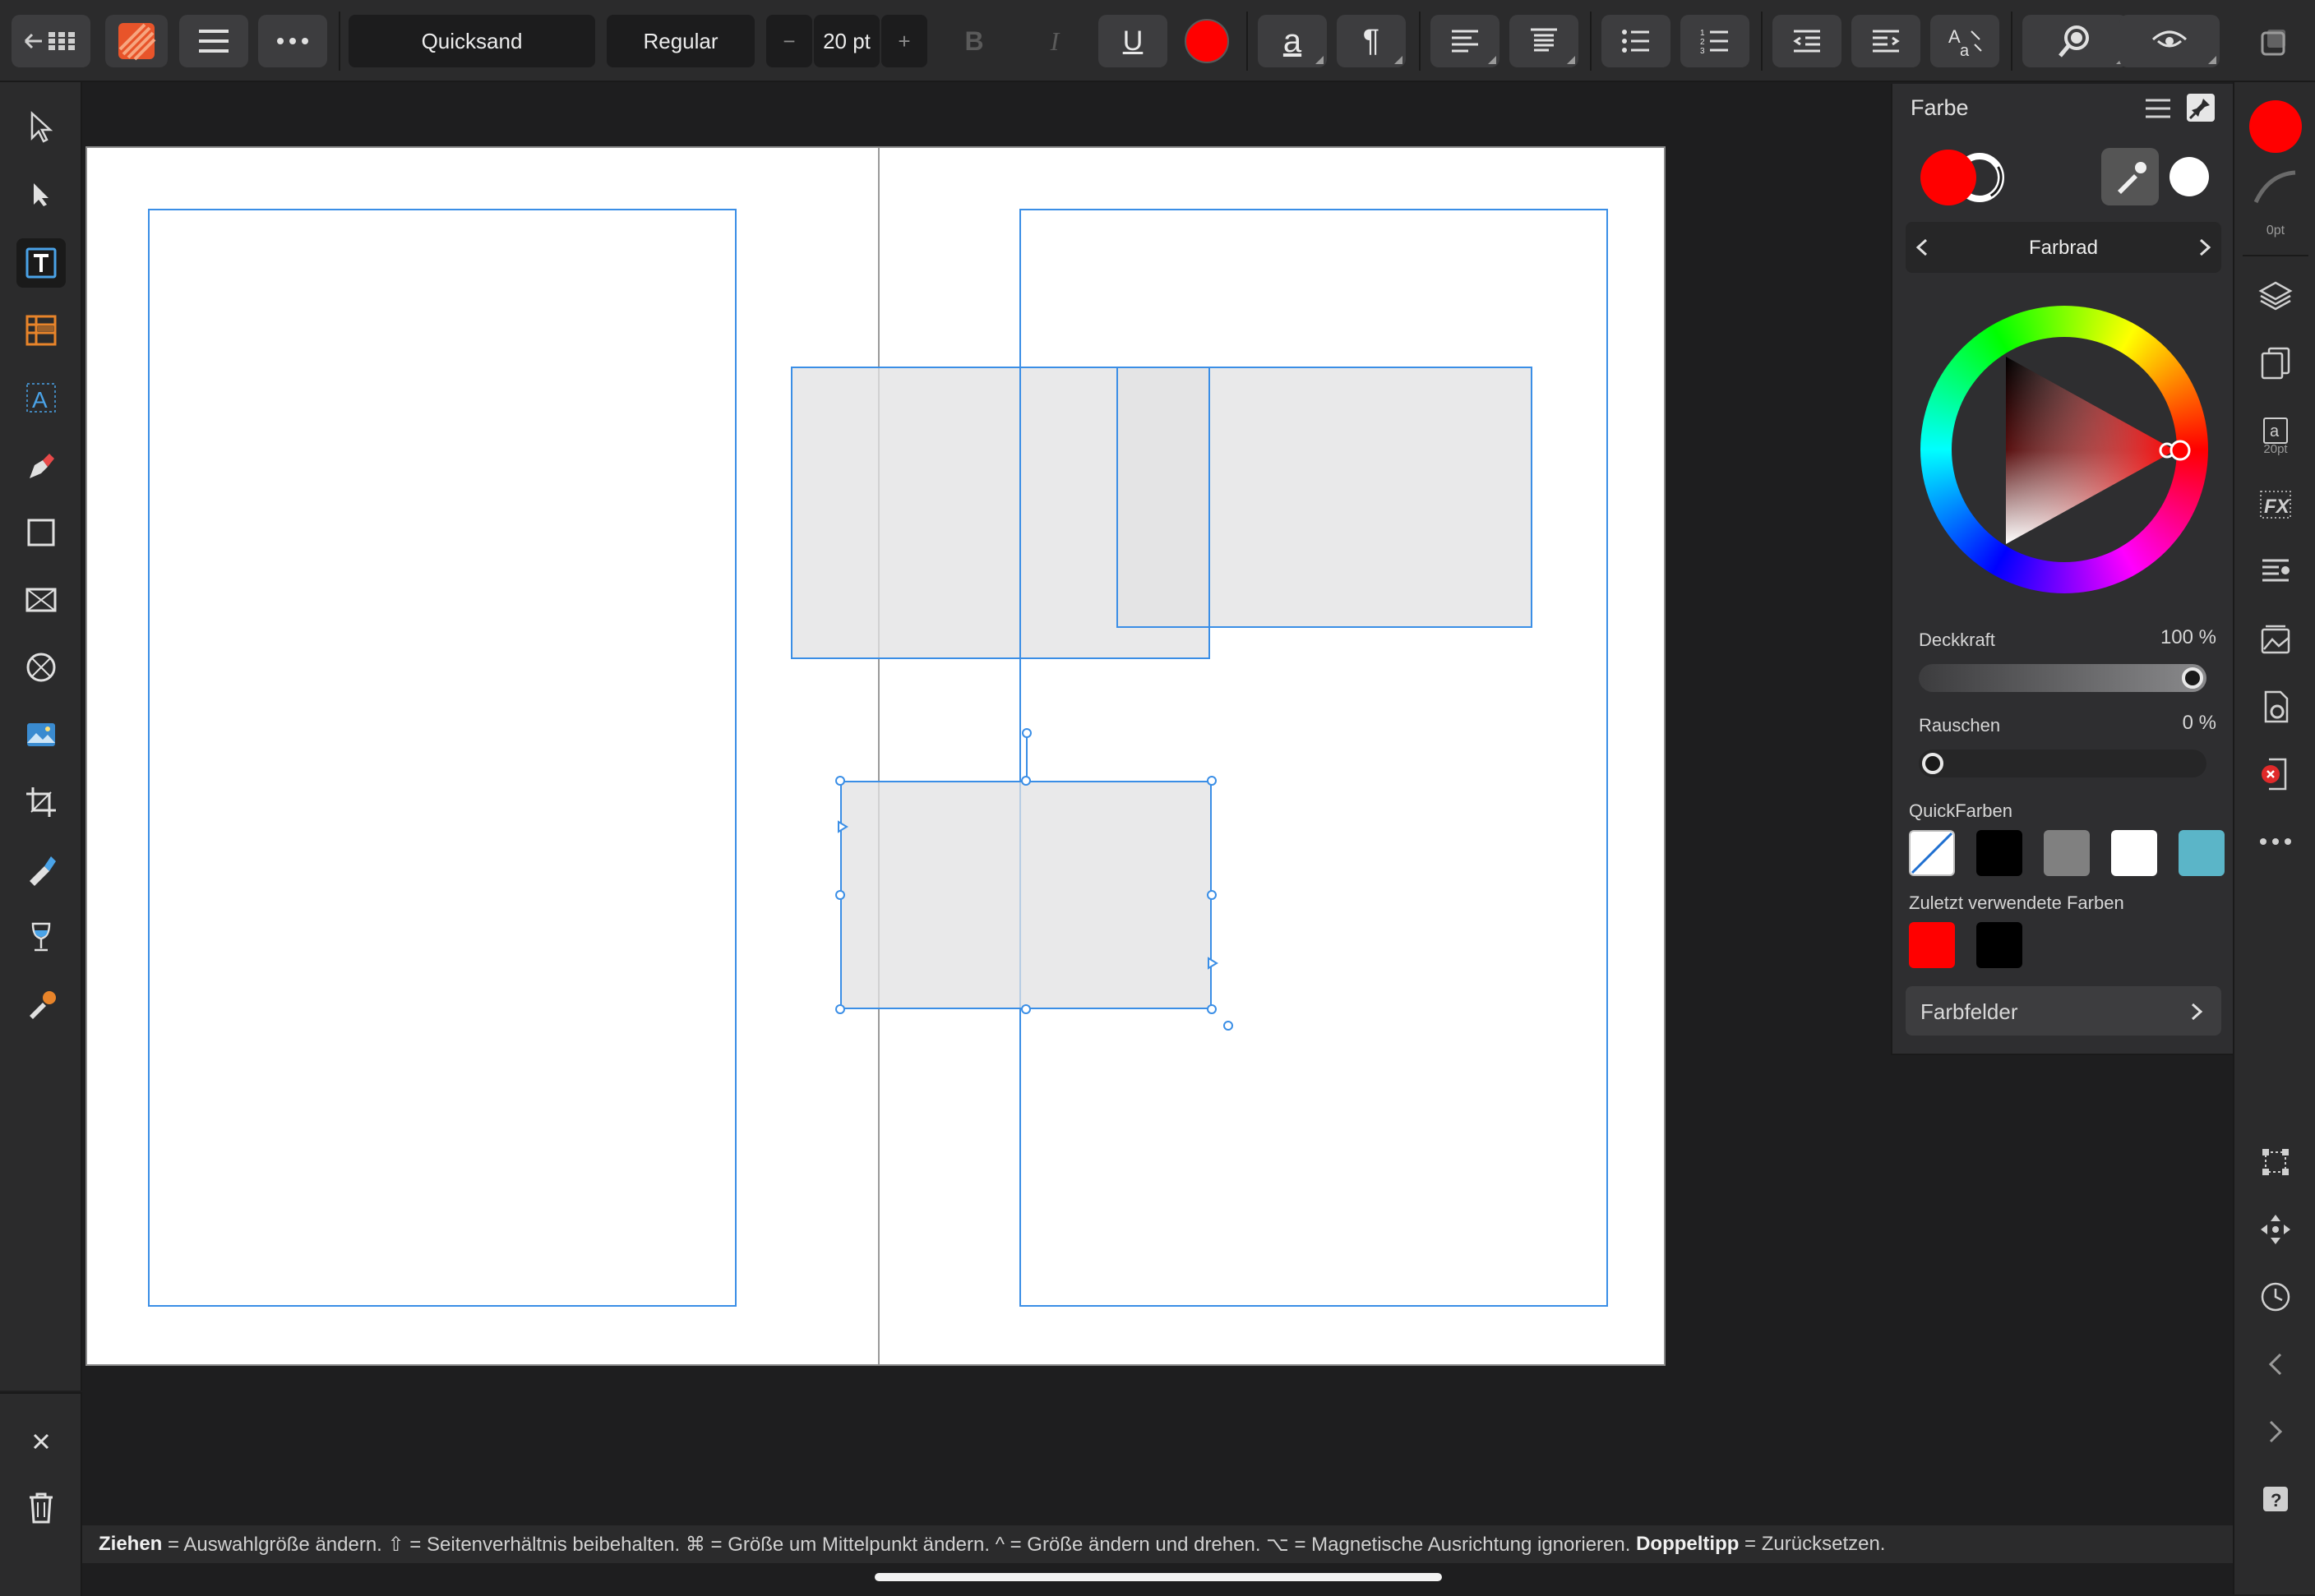  I want to click on numbered-list-button: 123, so click(1714, 41).